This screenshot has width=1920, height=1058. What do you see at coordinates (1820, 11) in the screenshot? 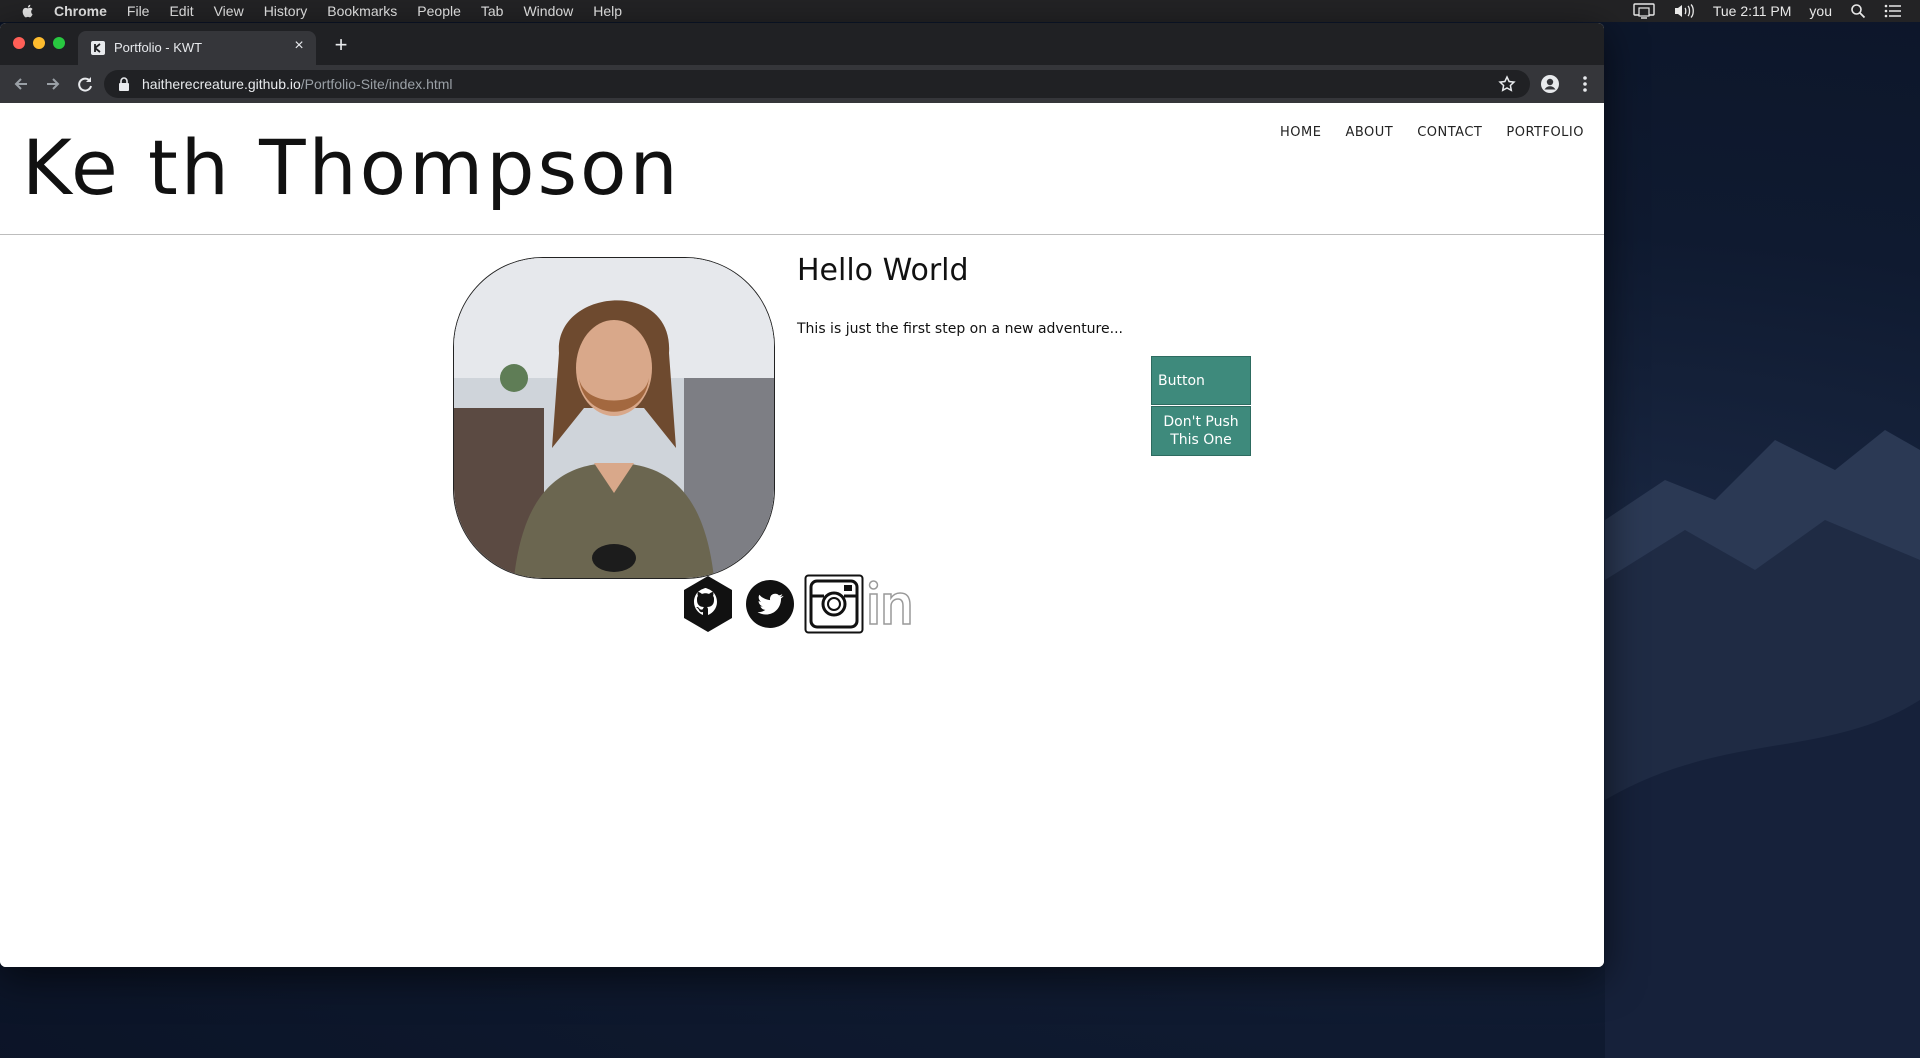
I see `user-name: you` at bounding box center [1820, 11].